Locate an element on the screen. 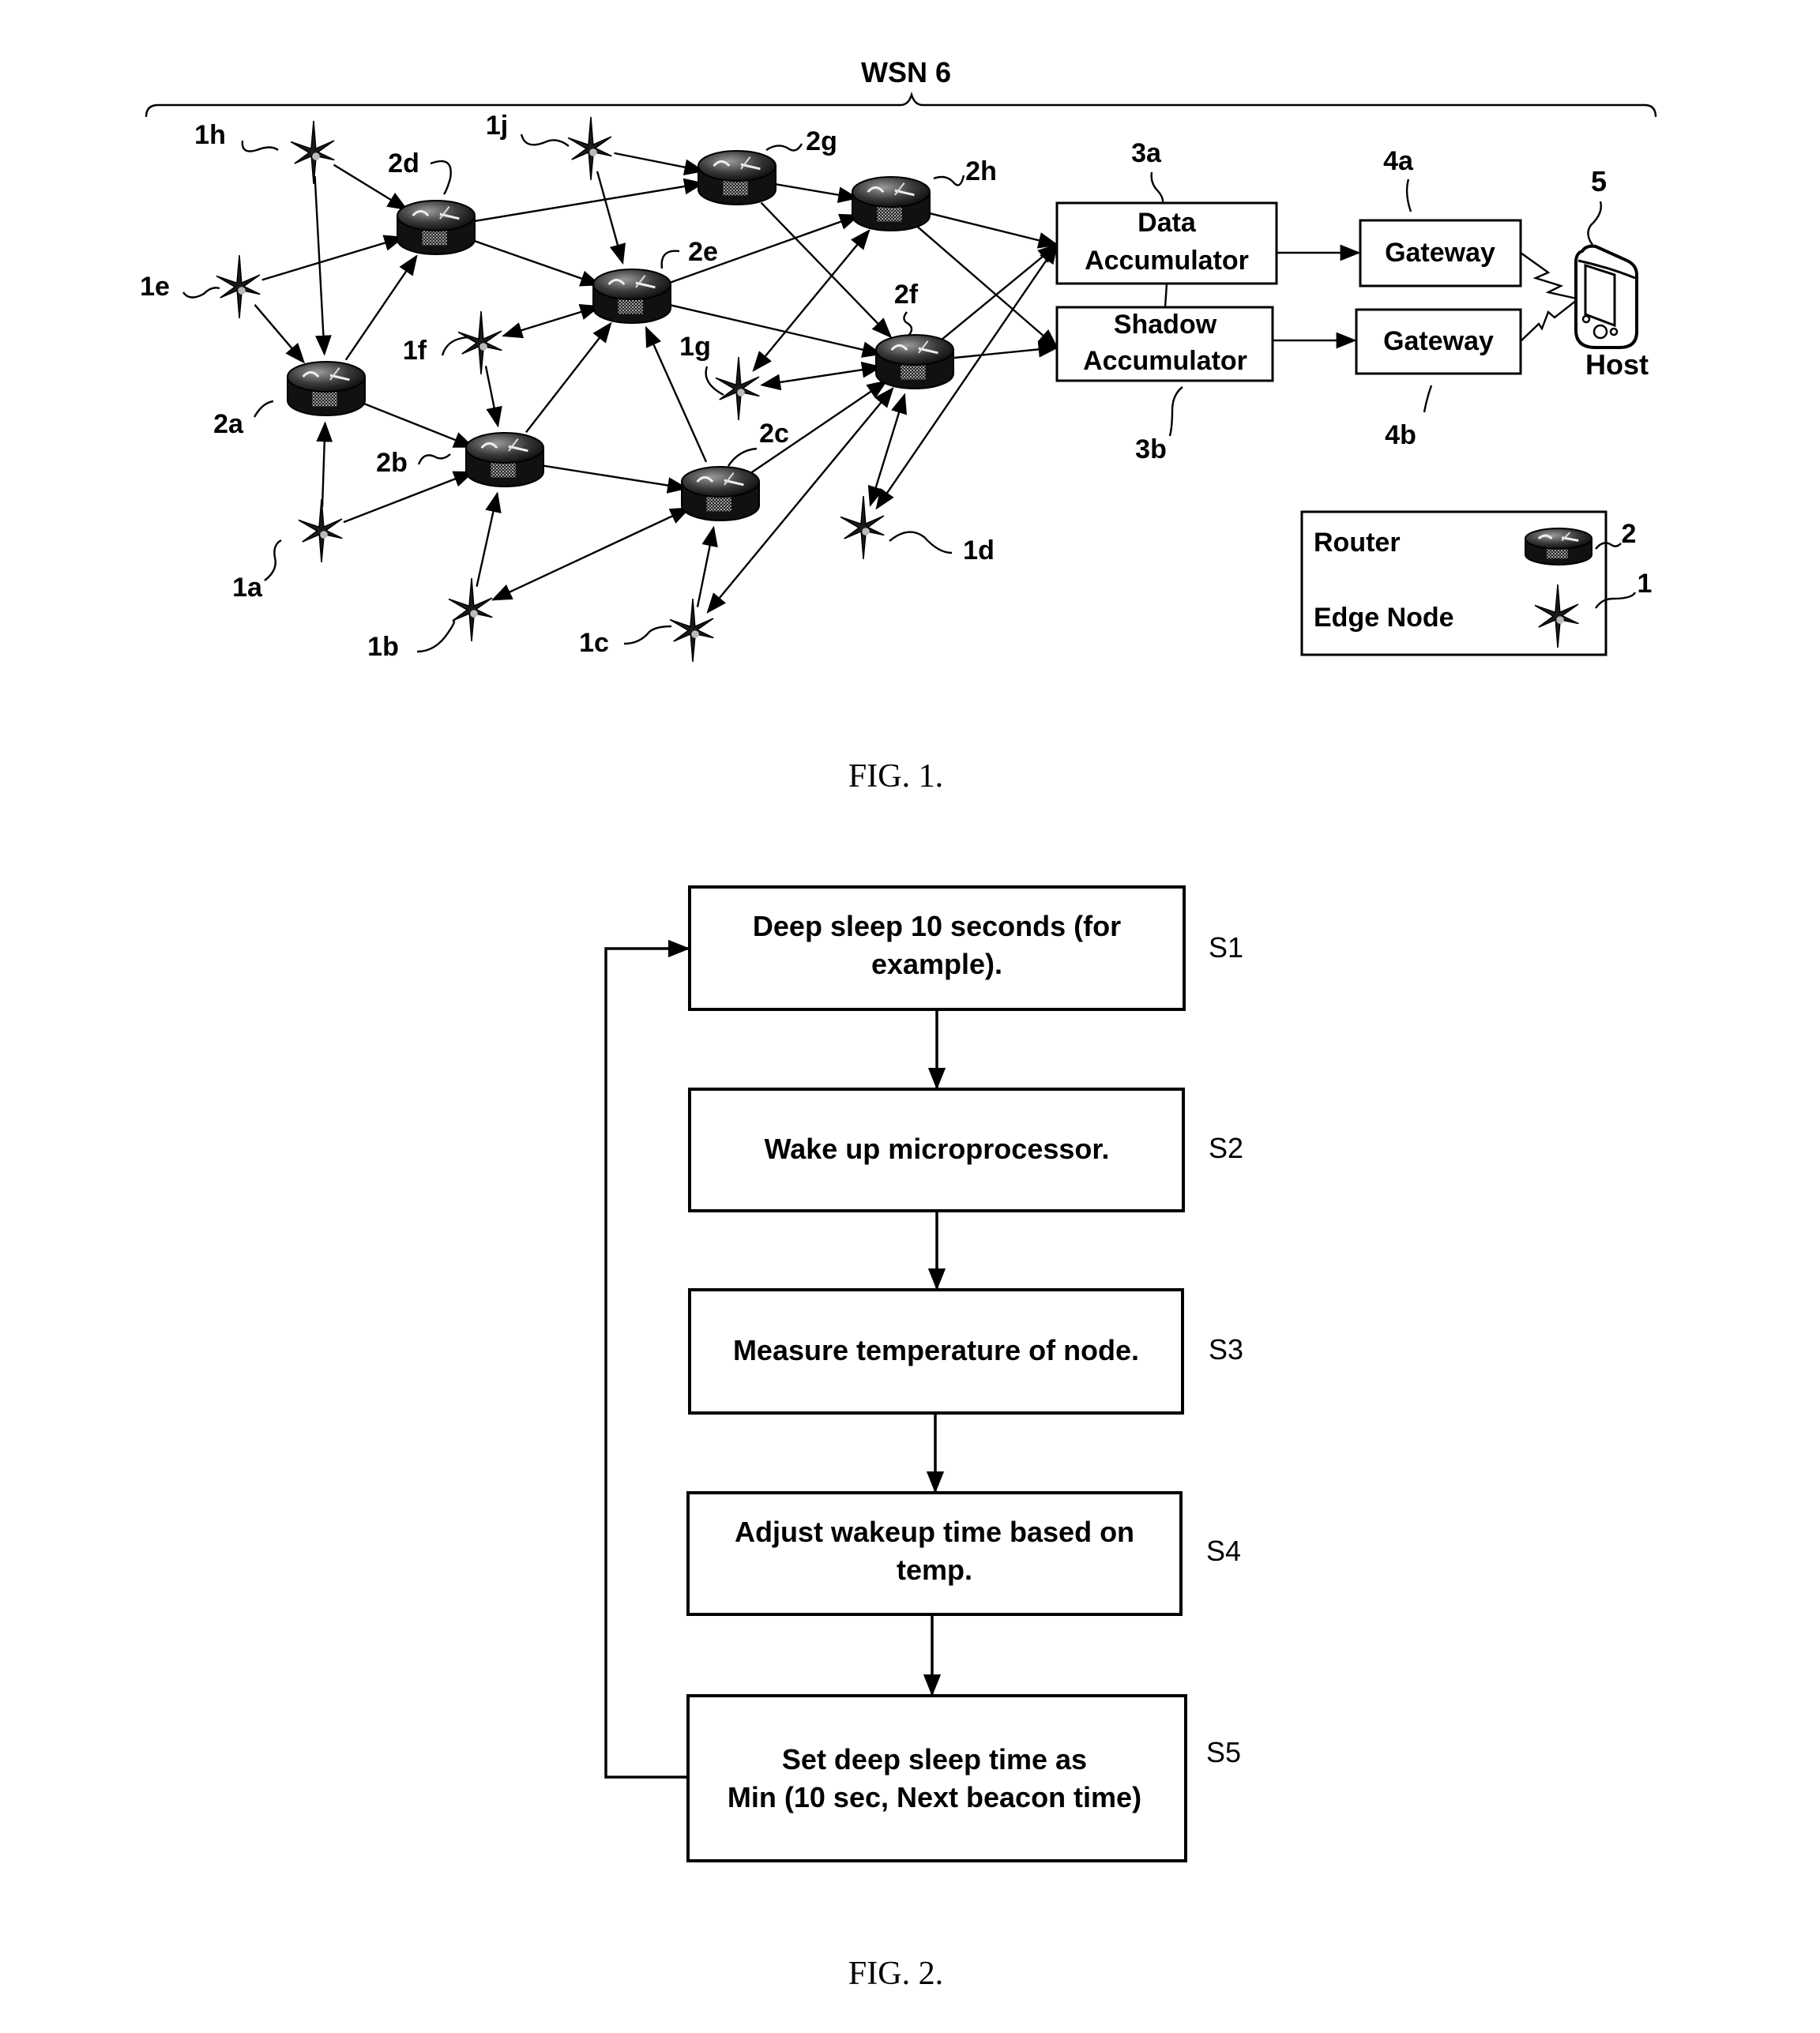 The height and width of the screenshot is (2033, 1820). edge-node-label-1h: 1h is located at coordinates (210, 135).